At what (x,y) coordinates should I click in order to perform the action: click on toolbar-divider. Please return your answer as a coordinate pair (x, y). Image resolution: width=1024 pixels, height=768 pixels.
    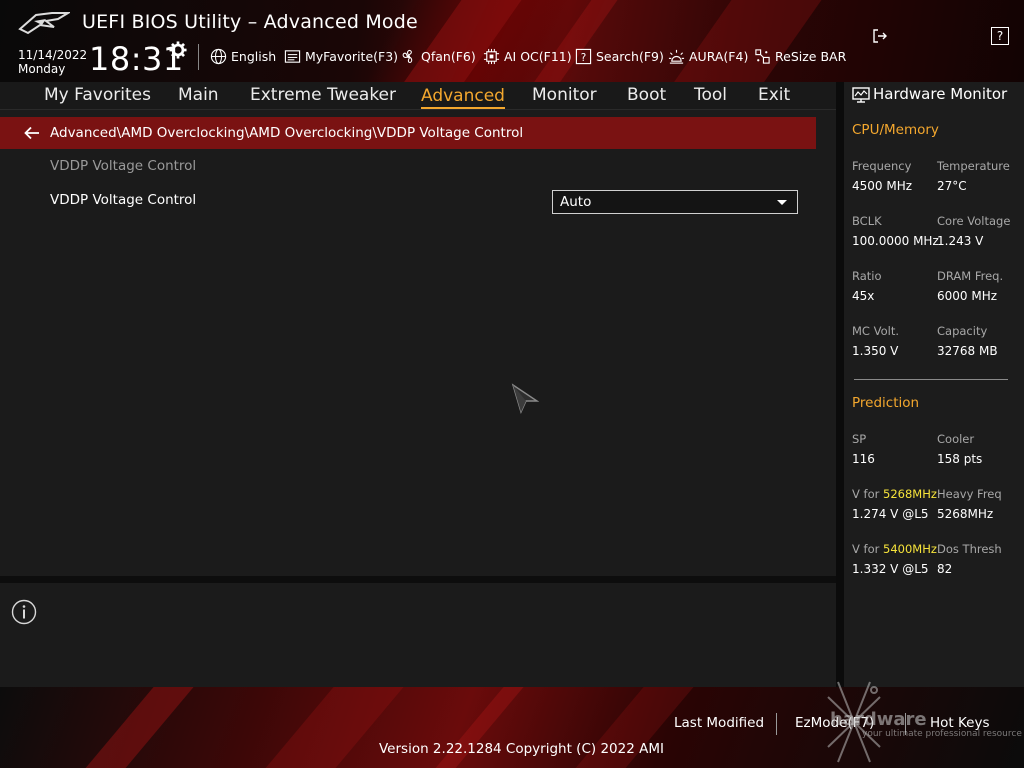
    Looking at the image, I should click on (198, 57).